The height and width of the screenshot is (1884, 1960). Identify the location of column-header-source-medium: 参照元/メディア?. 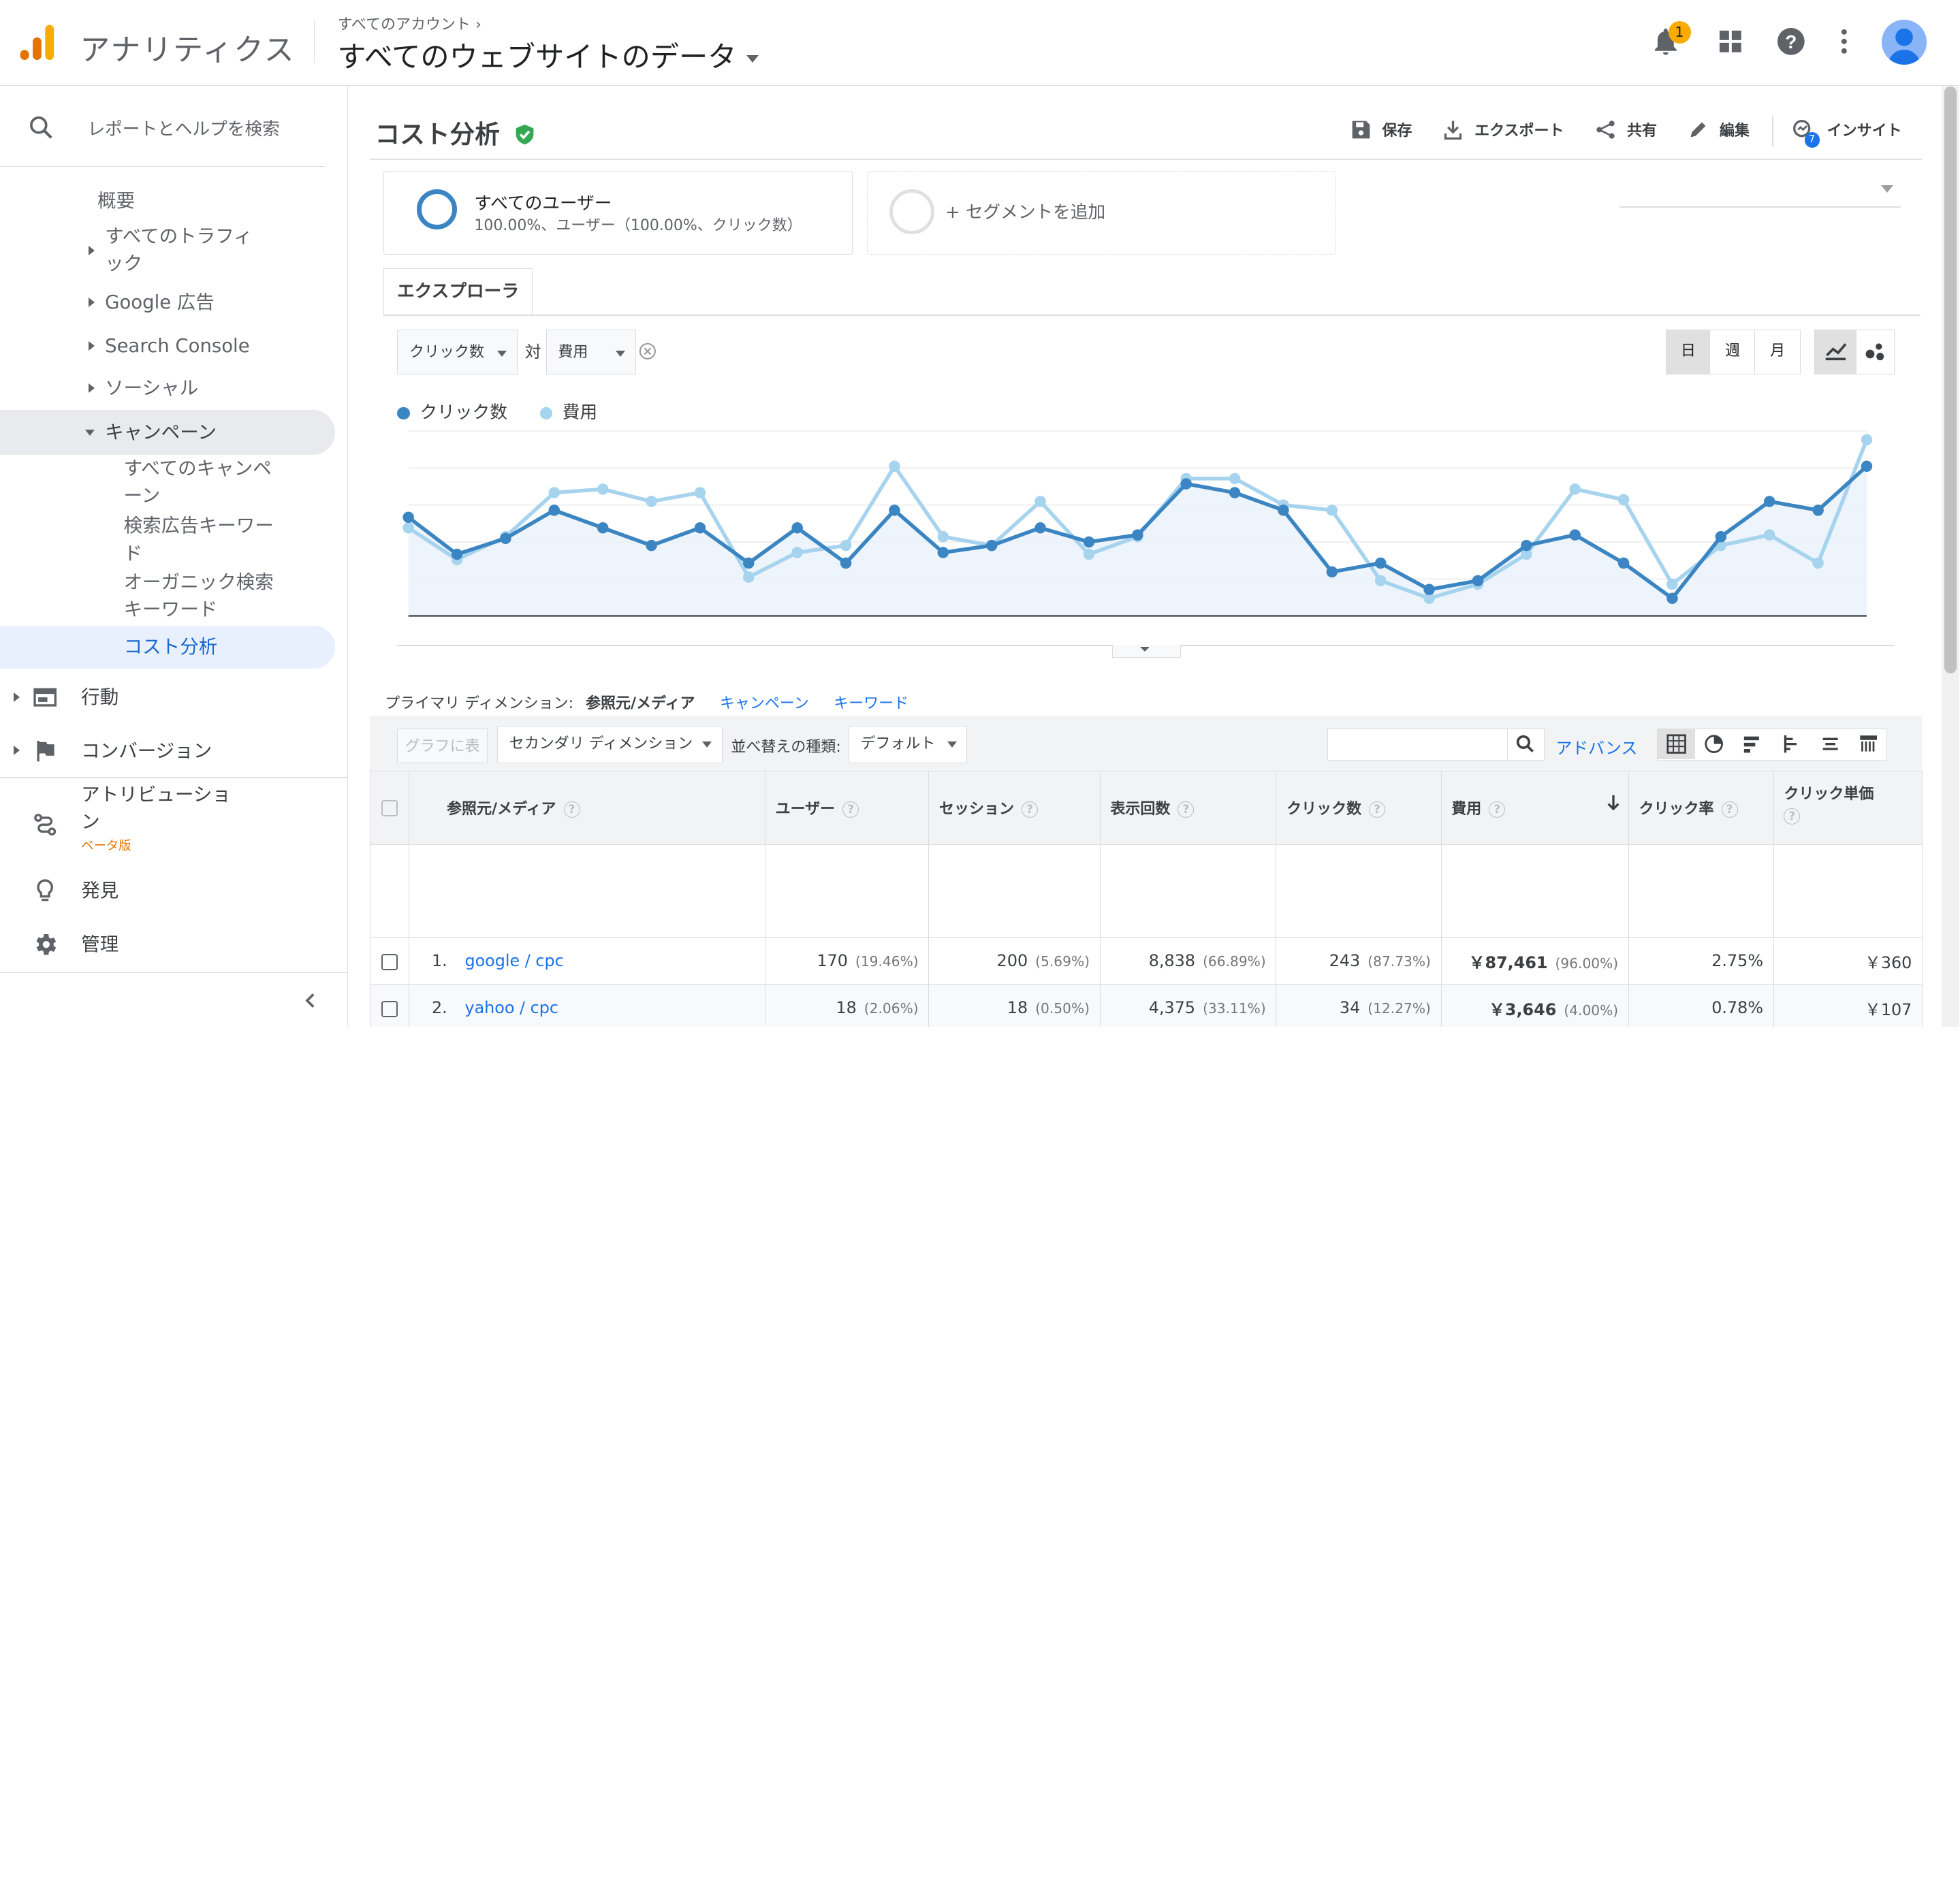
(587, 808).